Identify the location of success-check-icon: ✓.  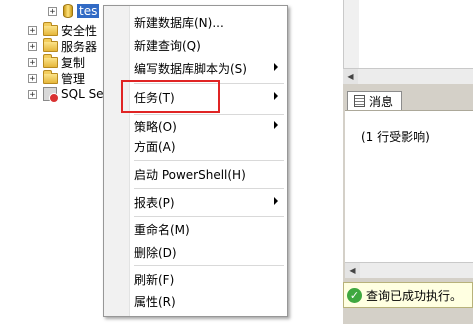
(354, 295).